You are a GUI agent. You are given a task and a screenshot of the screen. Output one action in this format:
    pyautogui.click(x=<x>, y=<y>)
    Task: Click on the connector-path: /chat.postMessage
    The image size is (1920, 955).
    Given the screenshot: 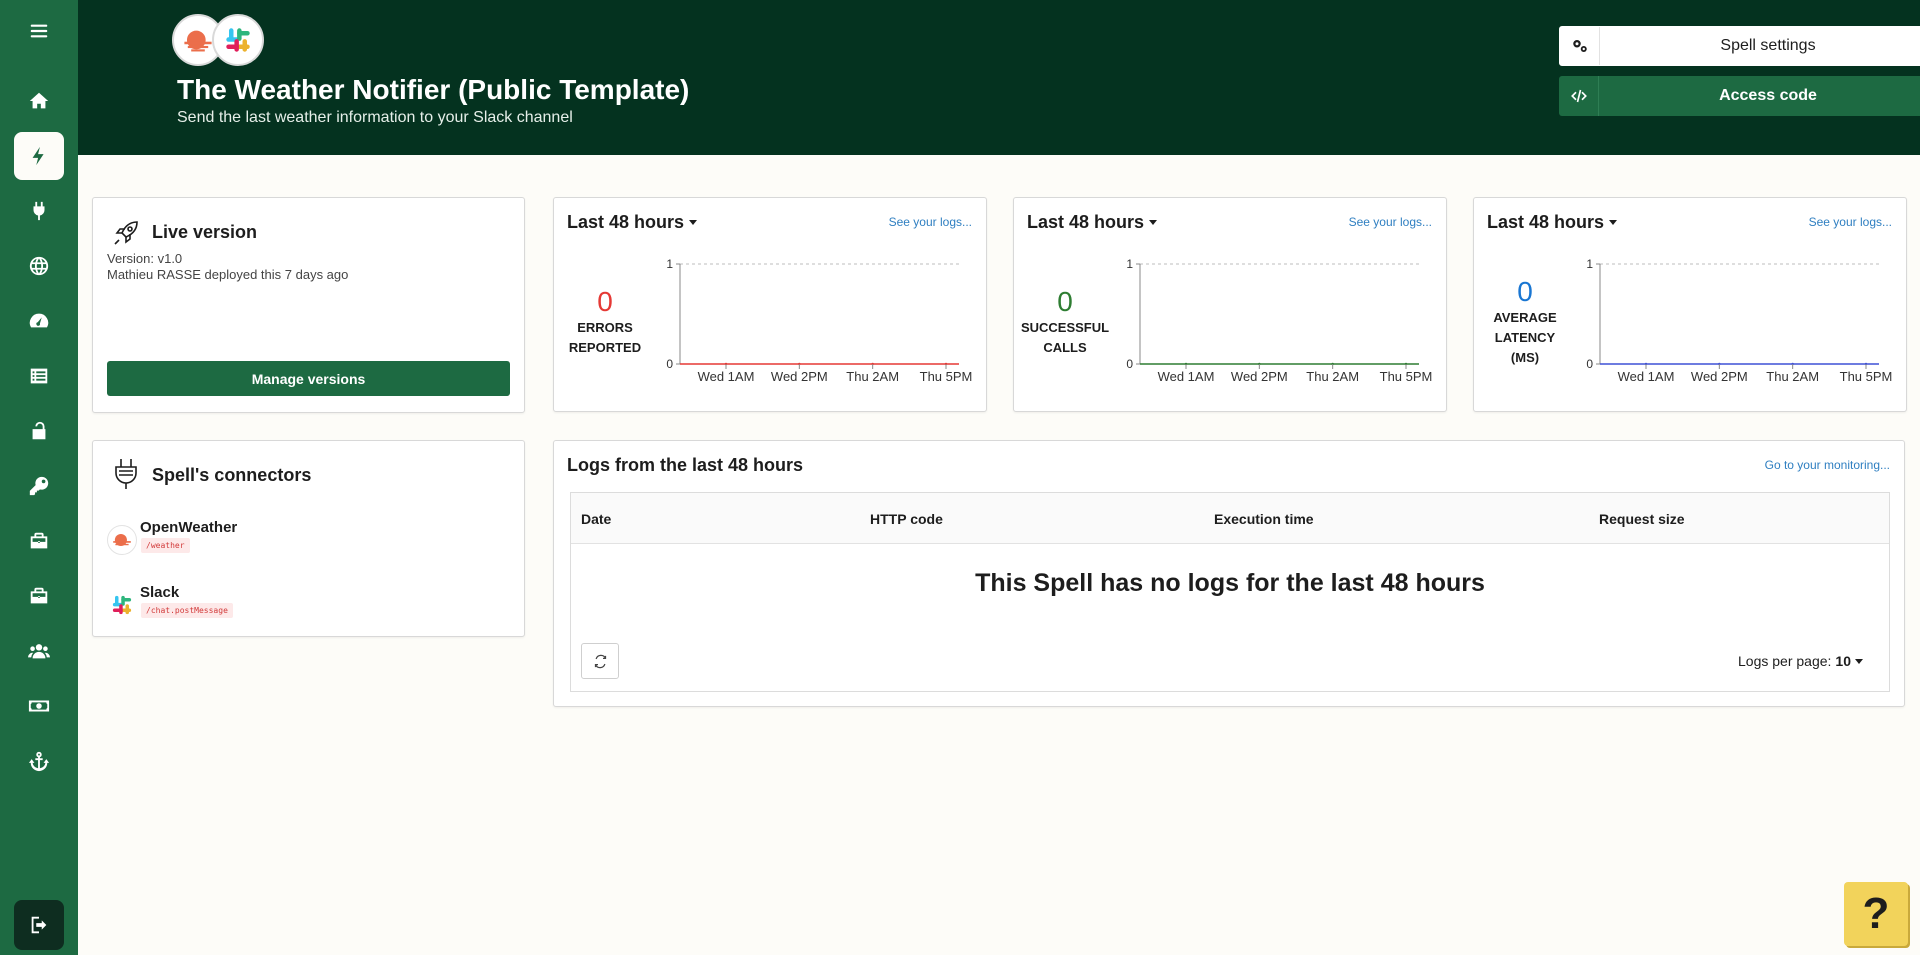 What is the action you would take?
    pyautogui.click(x=187, y=610)
    